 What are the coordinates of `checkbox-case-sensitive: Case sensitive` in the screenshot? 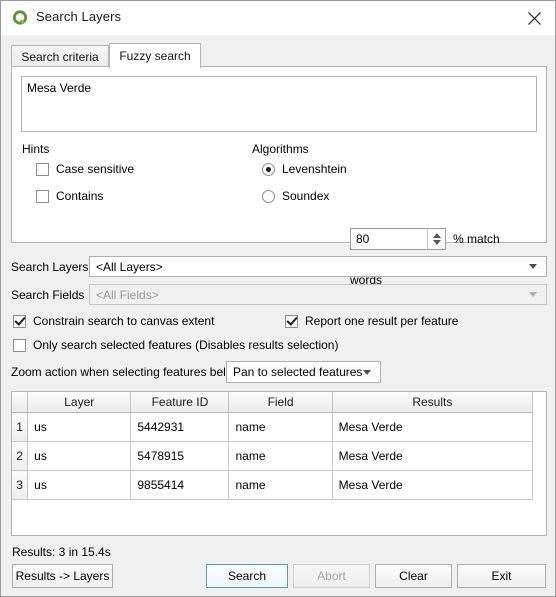 It's located at (85, 169).